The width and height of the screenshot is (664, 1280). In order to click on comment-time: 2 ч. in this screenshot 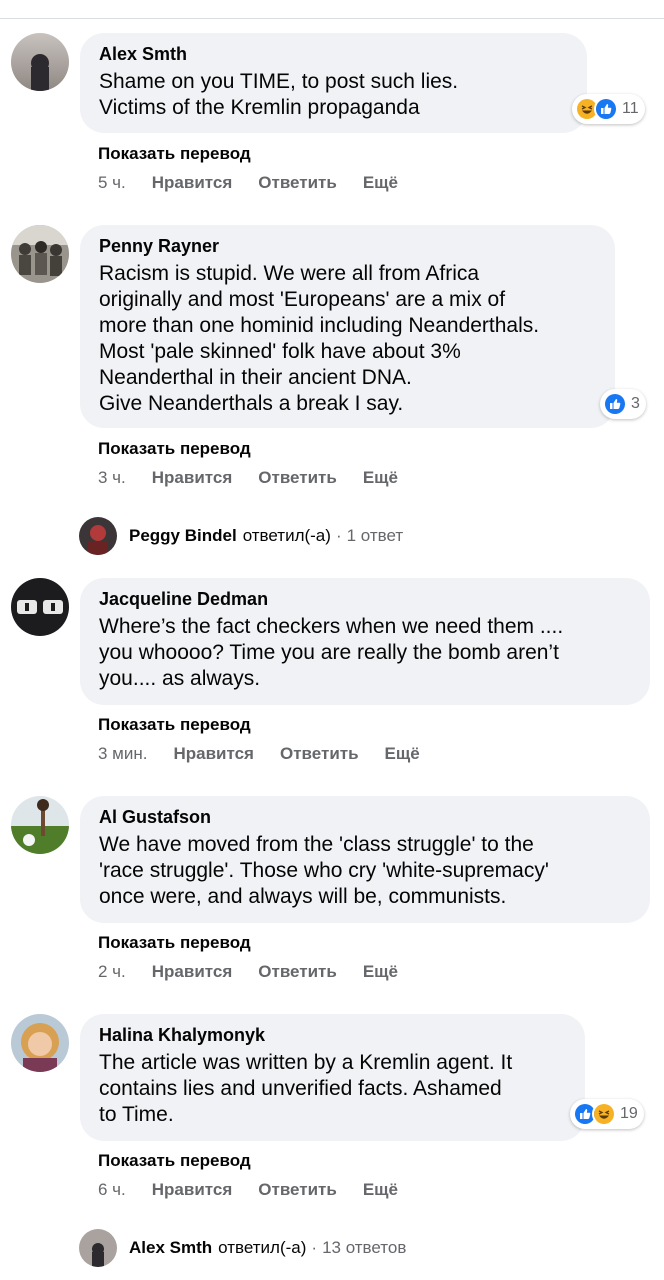, I will do `click(112, 972)`.